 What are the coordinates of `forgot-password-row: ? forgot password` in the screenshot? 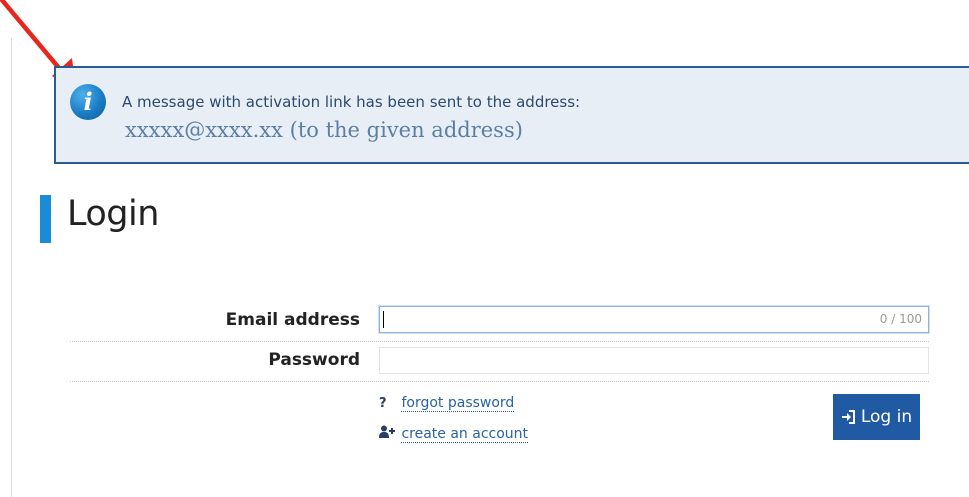 It's located at (447, 403).